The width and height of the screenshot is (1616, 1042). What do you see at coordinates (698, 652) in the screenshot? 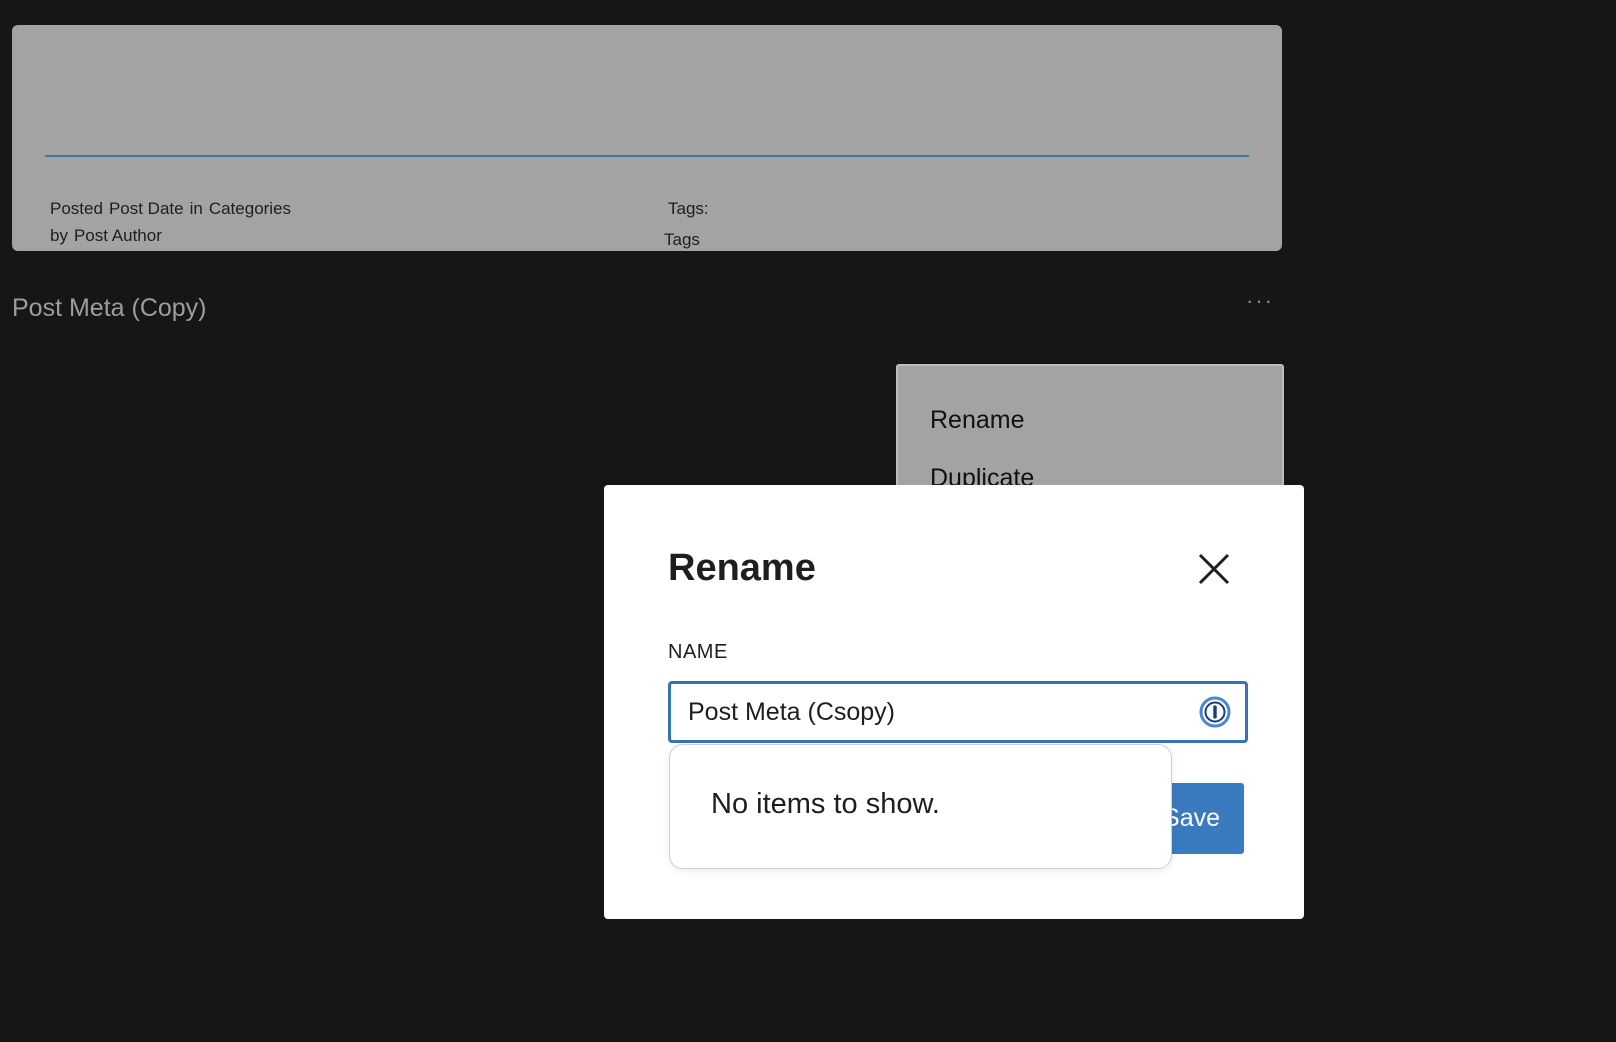
I see `name-field-label: NAME` at bounding box center [698, 652].